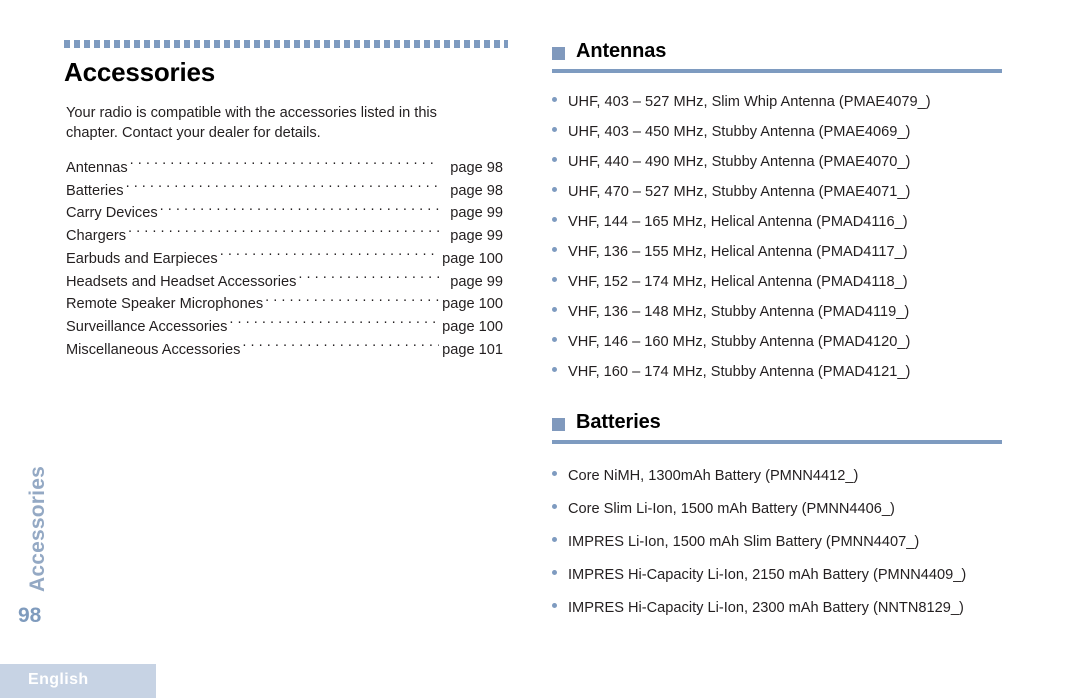  I want to click on section-header-batteries: Batteries, so click(778, 422).